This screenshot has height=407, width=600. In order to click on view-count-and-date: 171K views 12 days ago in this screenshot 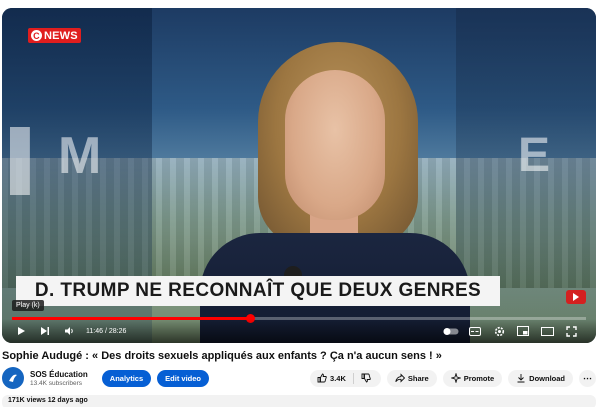, I will do `click(48, 400)`.